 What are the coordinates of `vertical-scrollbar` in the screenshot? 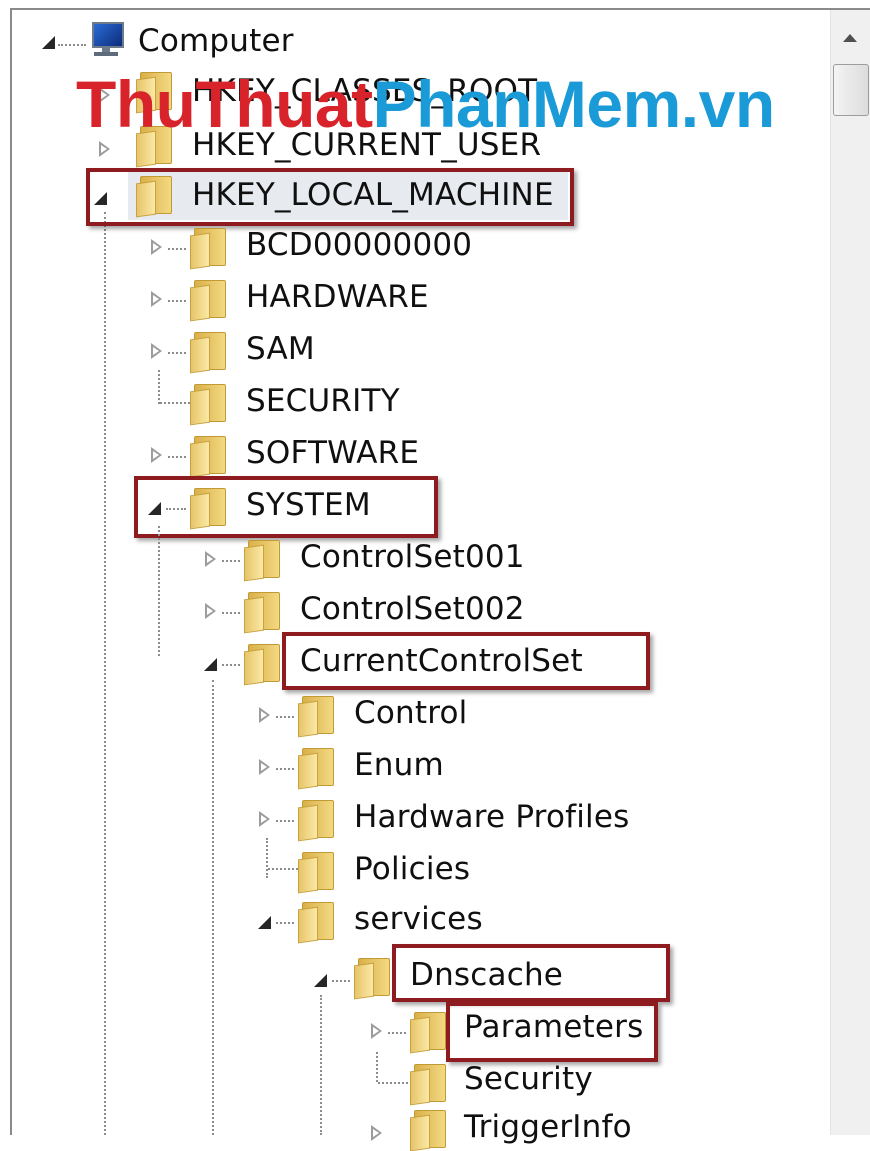 It's located at (850, 572).